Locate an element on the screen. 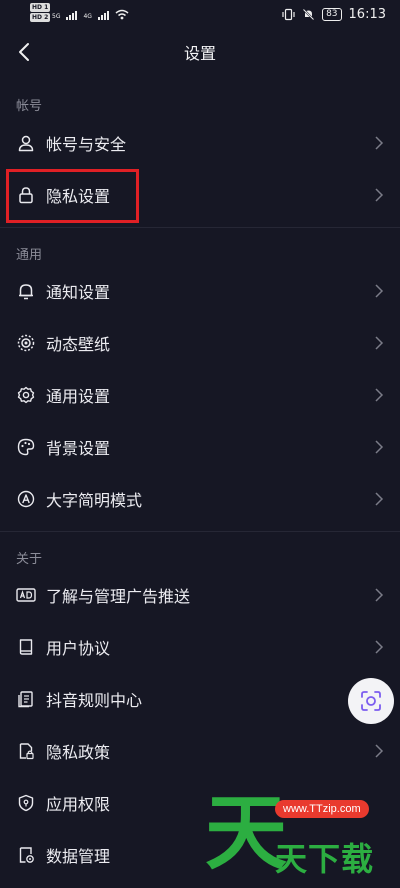 This screenshot has height=888, width=400. settings-item-rules-center: 抖音规则中心 is located at coordinates (200, 699).